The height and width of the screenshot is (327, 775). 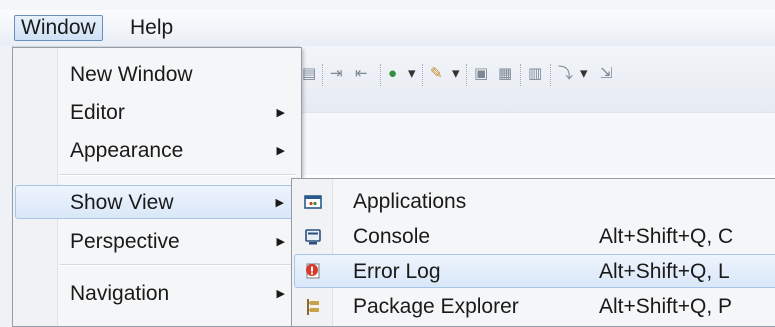 I want to click on tool-icon: ✎, so click(x=436, y=74).